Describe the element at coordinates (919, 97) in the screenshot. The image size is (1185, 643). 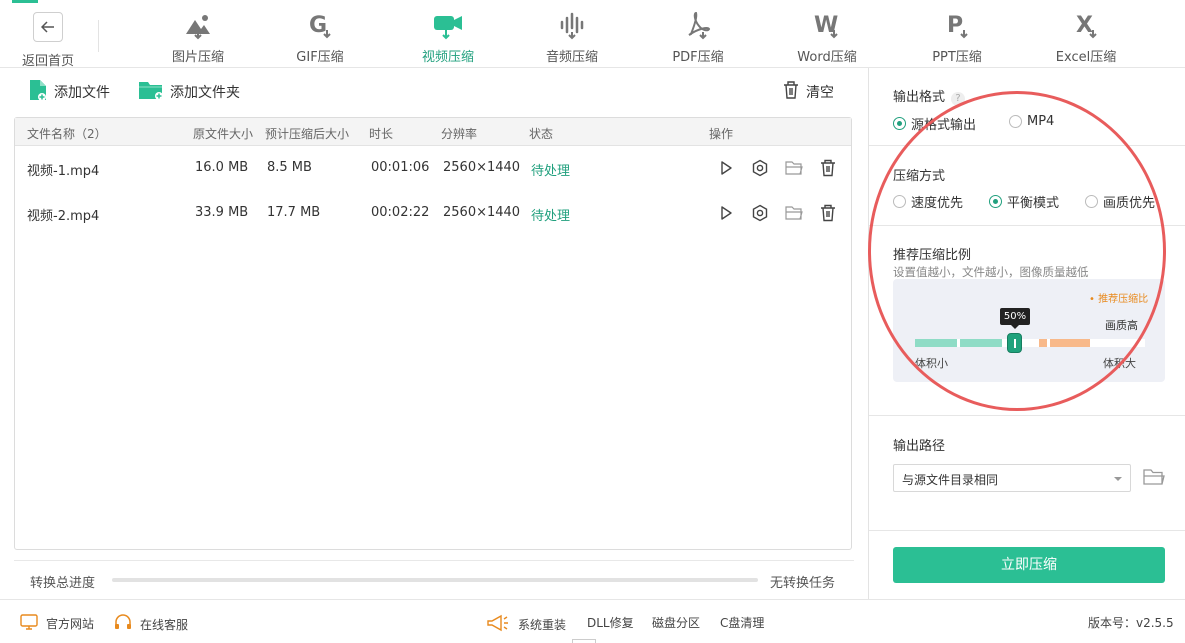
I see `output-format-title-text: 输出格式` at that location.